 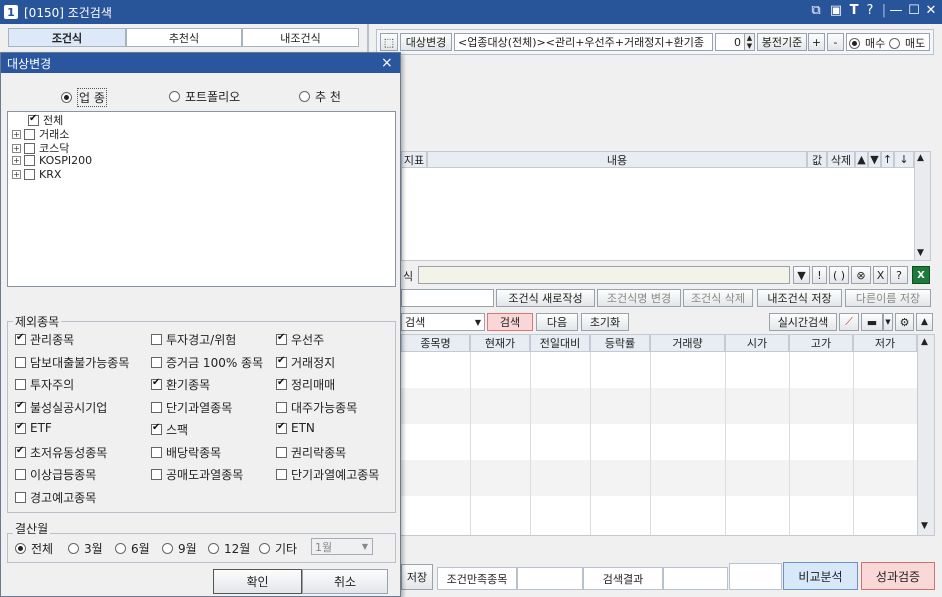 I want to click on reset-button: 초기화, so click(x=605, y=322).